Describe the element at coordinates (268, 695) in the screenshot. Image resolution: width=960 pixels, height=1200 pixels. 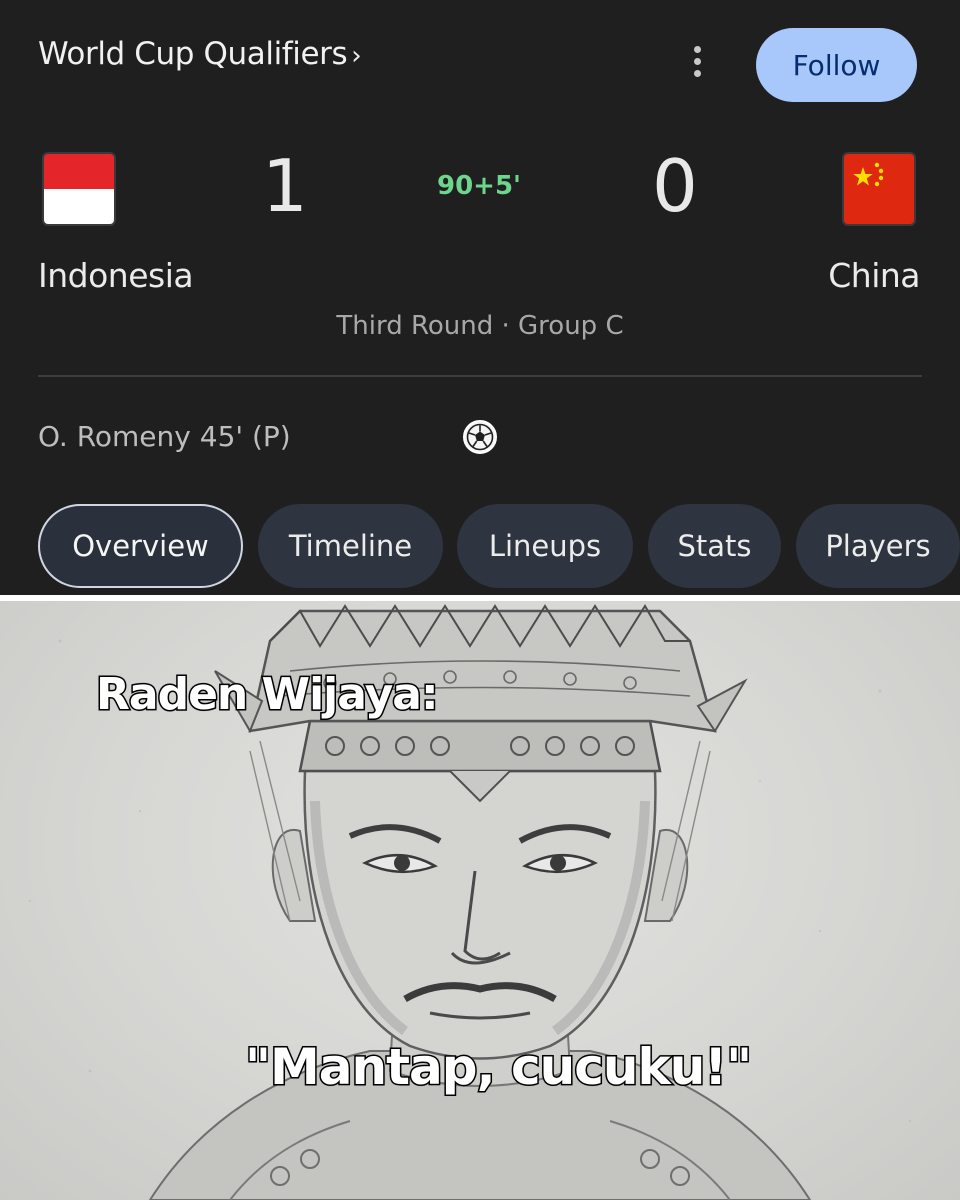
I see `meme-caption-top: Raden Wijaya:` at that location.